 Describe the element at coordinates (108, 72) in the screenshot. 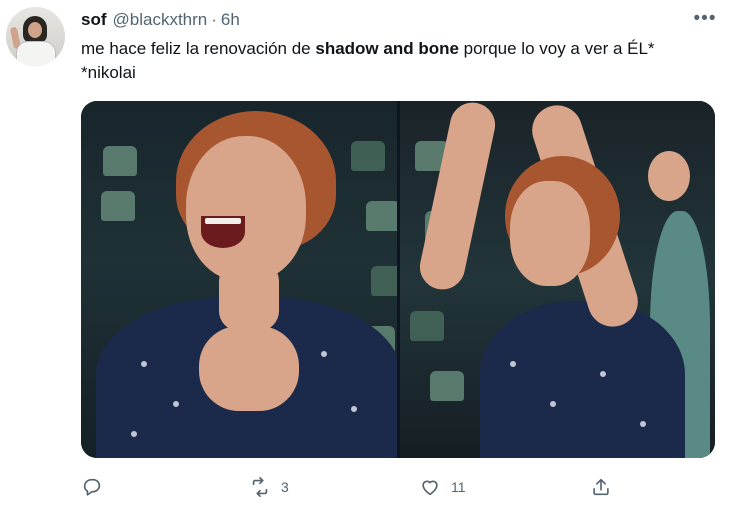

I see `tweet-text-line-2: *nikolai` at that location.